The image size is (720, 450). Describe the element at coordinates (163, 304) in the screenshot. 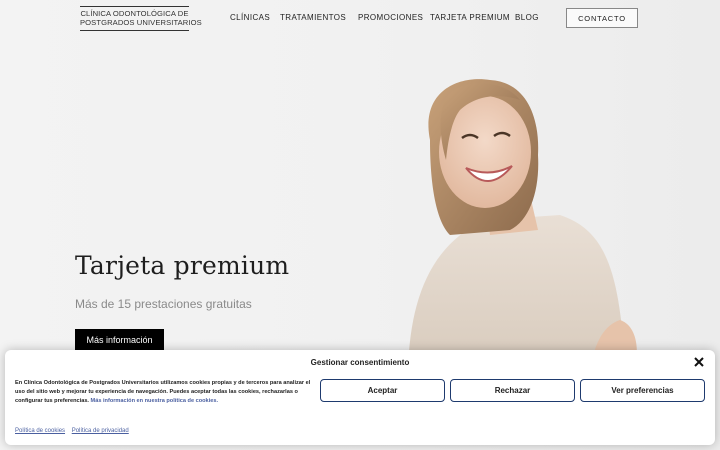

I see `hero-subtitle: Más de 15 prestaciones gratuitas` at that location.